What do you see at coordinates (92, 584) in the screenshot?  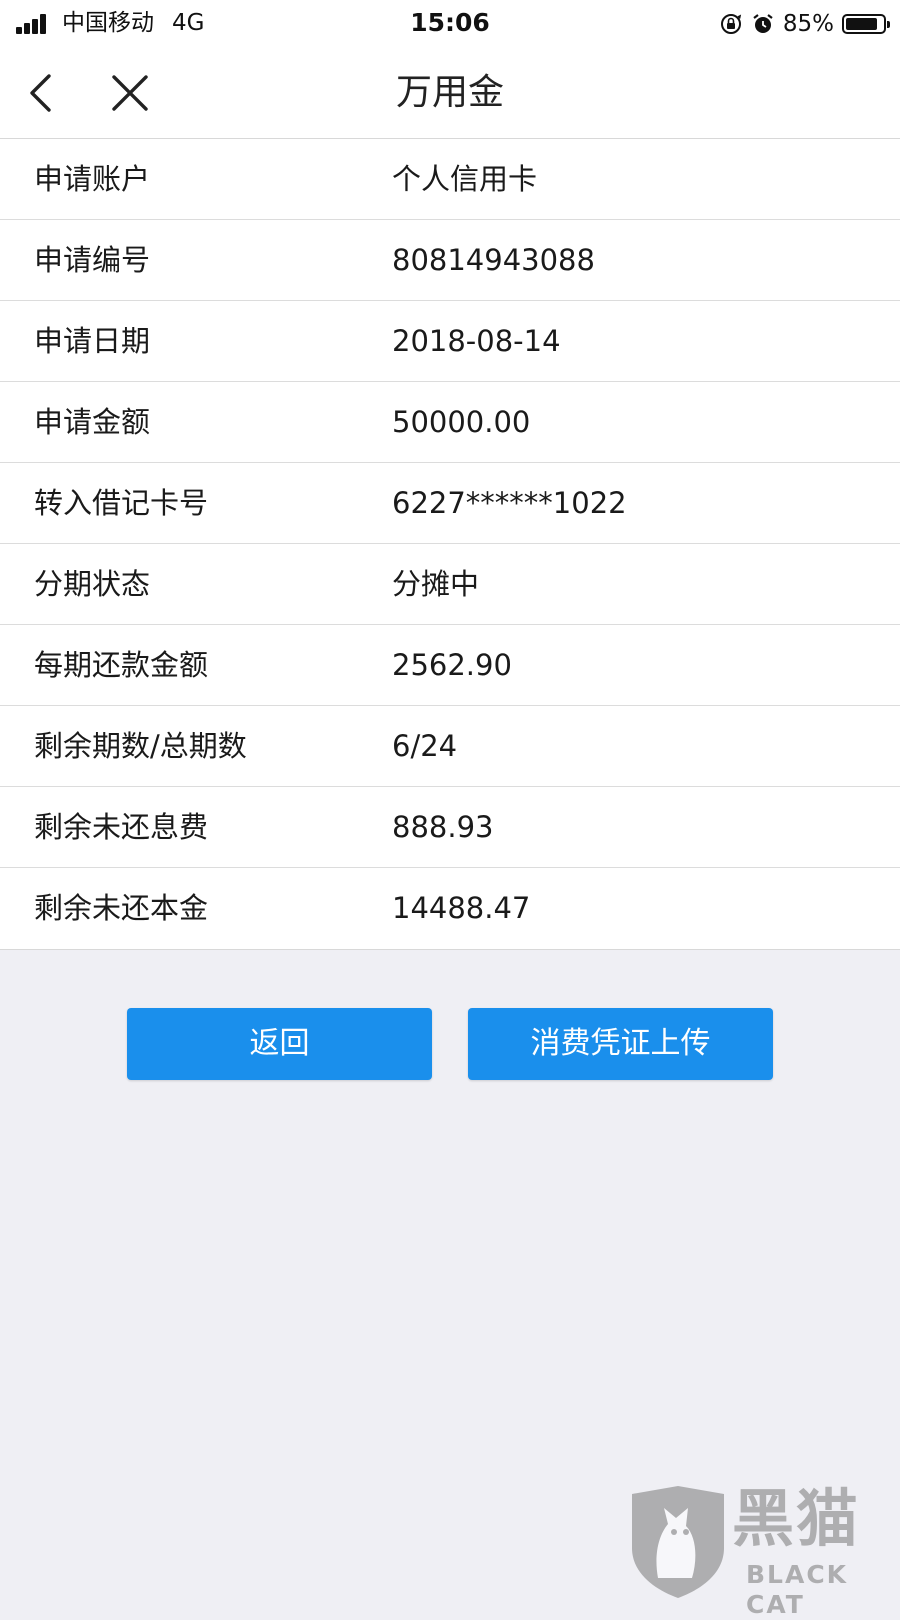 I see `detail-label: 分期状态` at bounding box center [92, 584].